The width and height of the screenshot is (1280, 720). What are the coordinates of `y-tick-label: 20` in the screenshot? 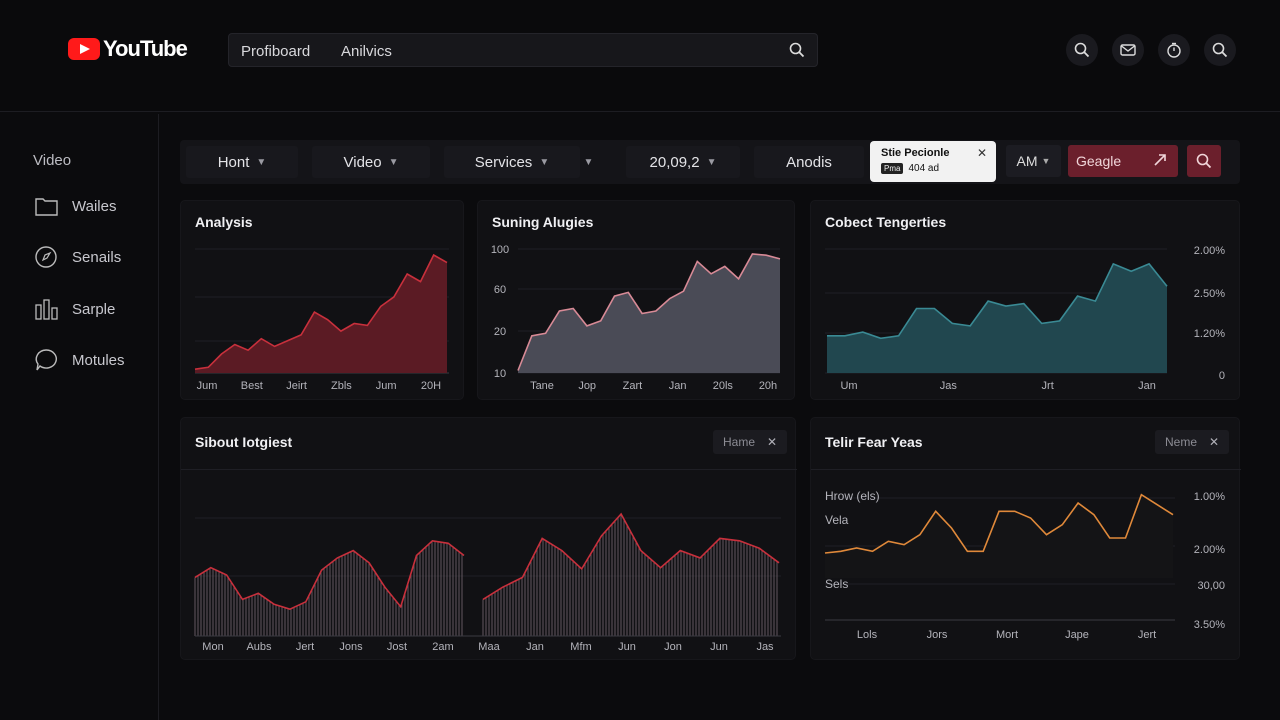 It's located at (500, 332).